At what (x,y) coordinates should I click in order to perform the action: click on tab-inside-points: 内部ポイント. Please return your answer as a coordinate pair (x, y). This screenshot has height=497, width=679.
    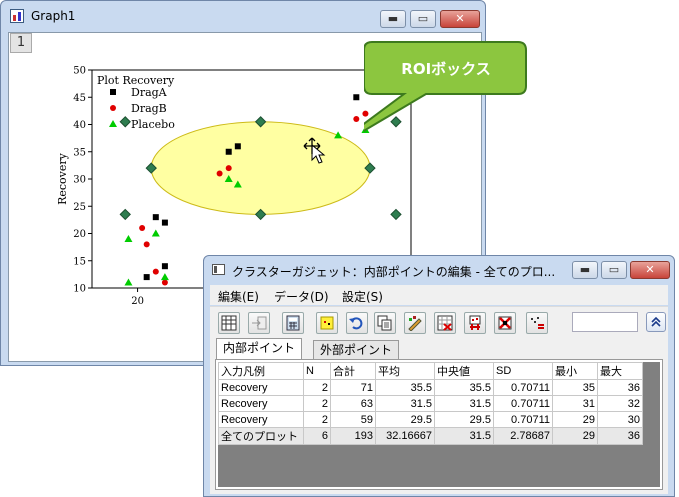
    Looking at the image, I should click on (259, 348).